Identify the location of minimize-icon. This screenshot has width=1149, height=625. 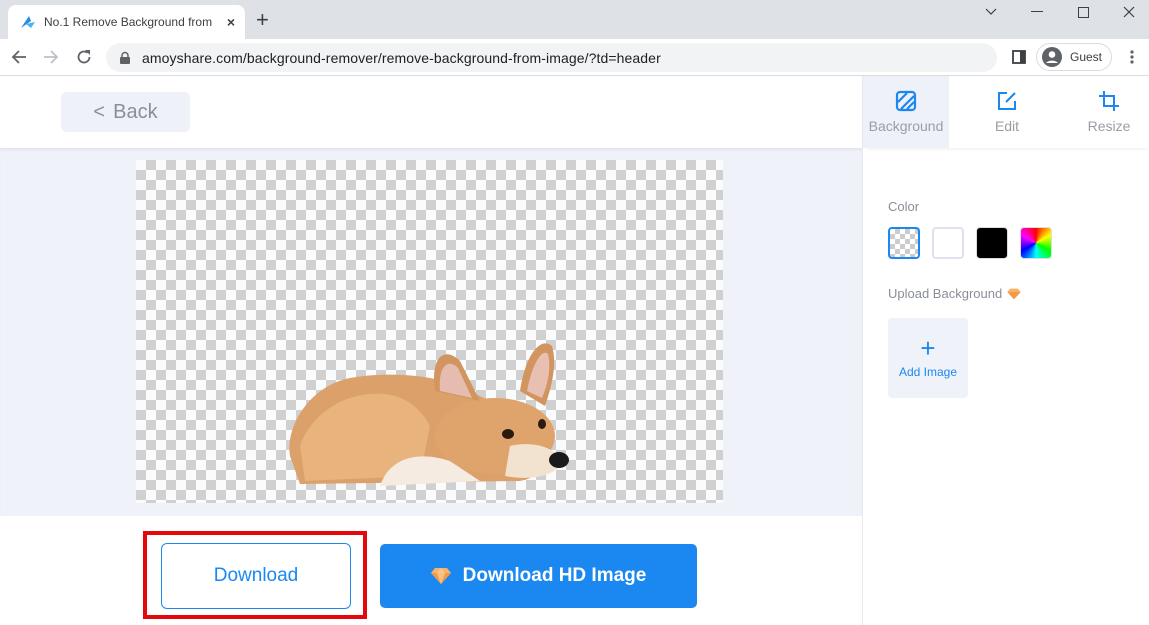
(1037, 12).